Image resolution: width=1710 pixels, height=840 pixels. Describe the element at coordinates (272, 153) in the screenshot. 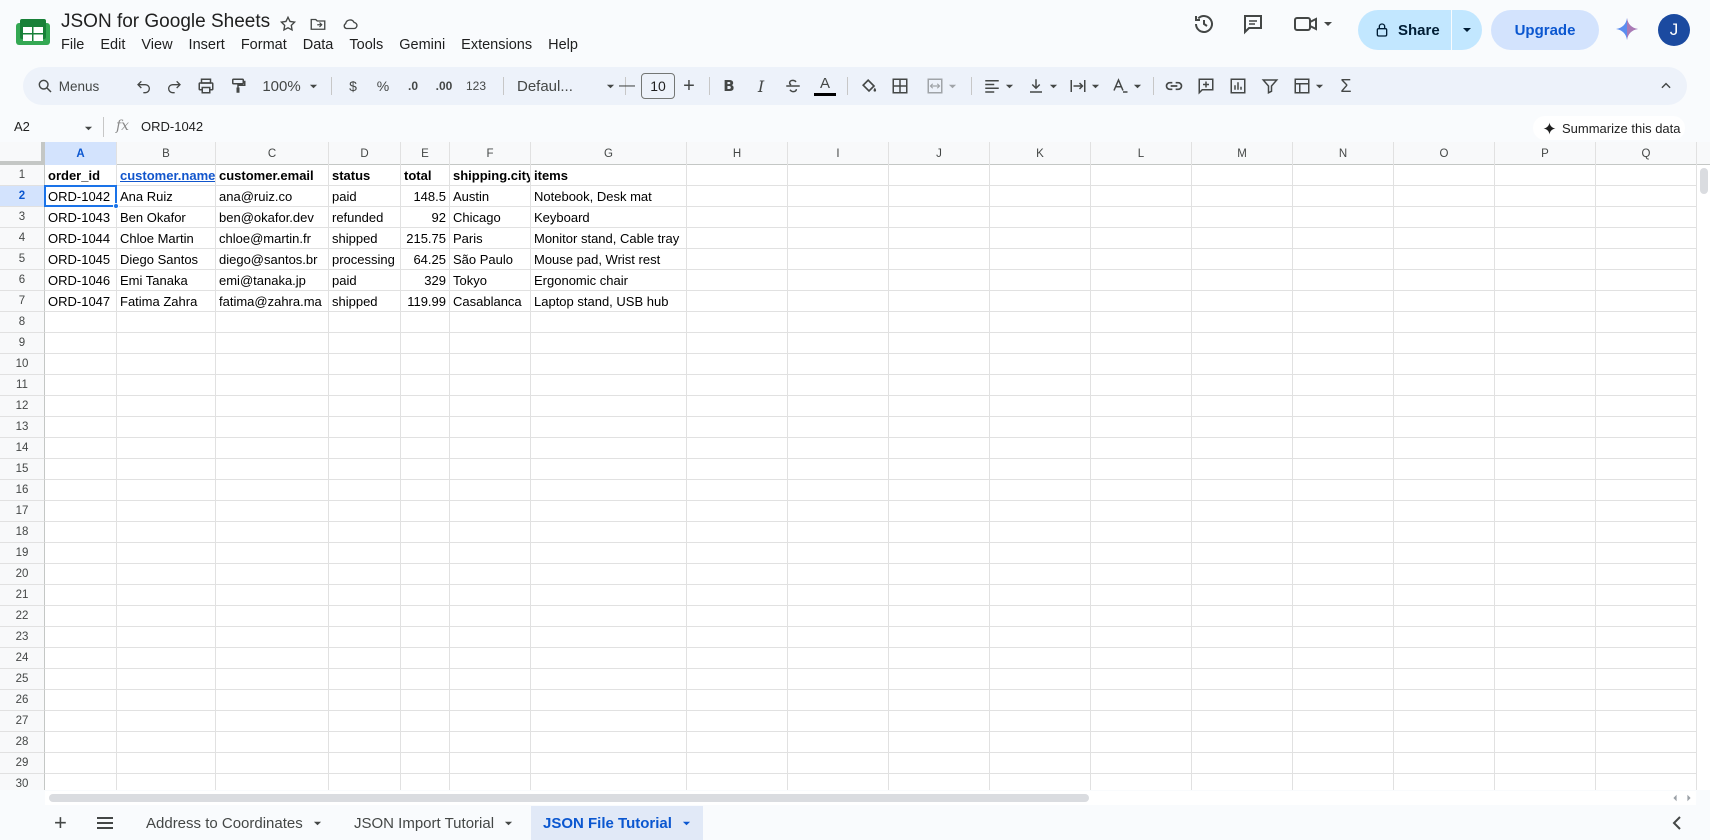

I see `column-header-c: C` at that location.